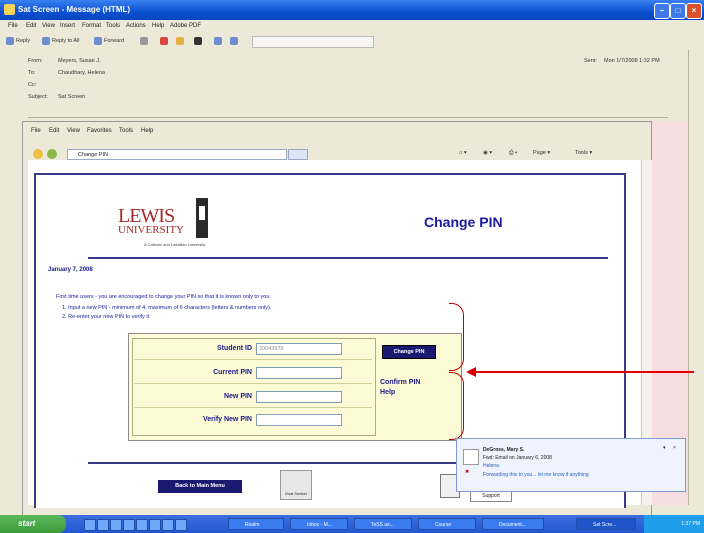  What do you see at coordinates (299, 349) in the screenshot?
I see `student-id-field: 20043979` at bounding box center [299, 349].